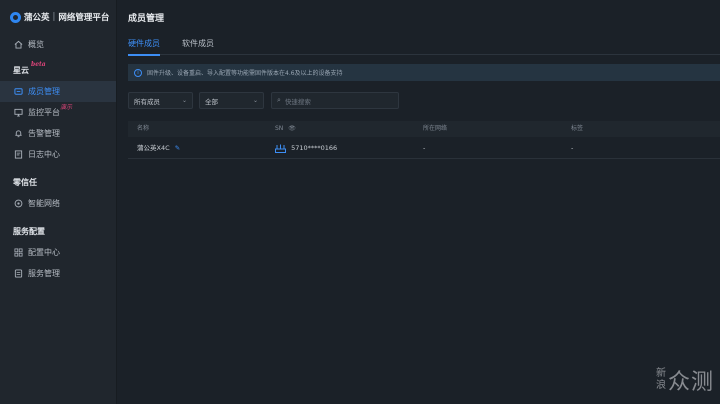 Image resolution: width=720 pixels, height=404 pixels. Describe the element at coordinates (292, 128) in the screenshot. I see `eye-icon: 👁` at that location.